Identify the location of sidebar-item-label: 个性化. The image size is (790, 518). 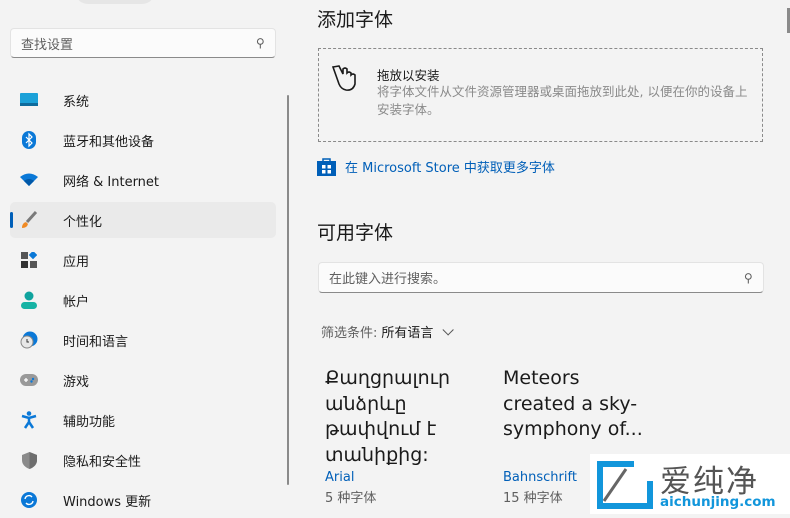
(83, 222).